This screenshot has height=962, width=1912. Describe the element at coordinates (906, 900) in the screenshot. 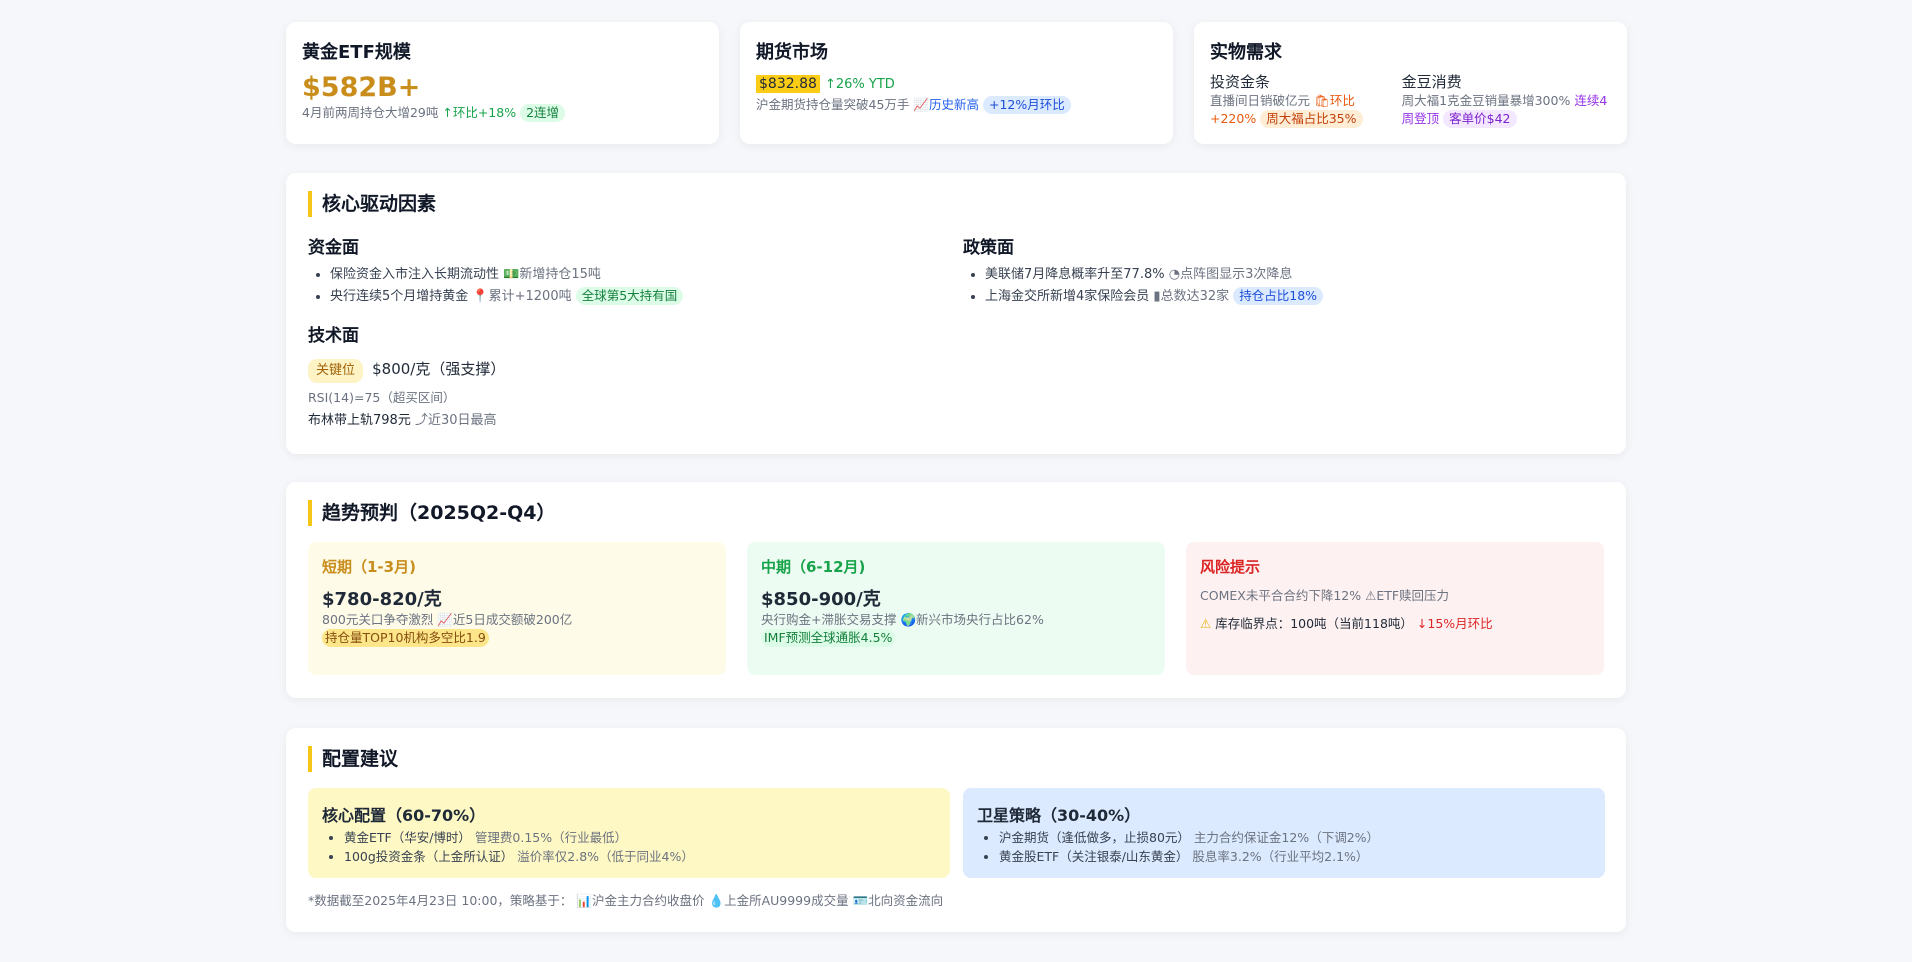

I see `source-item: 北向资金流向` at that location.